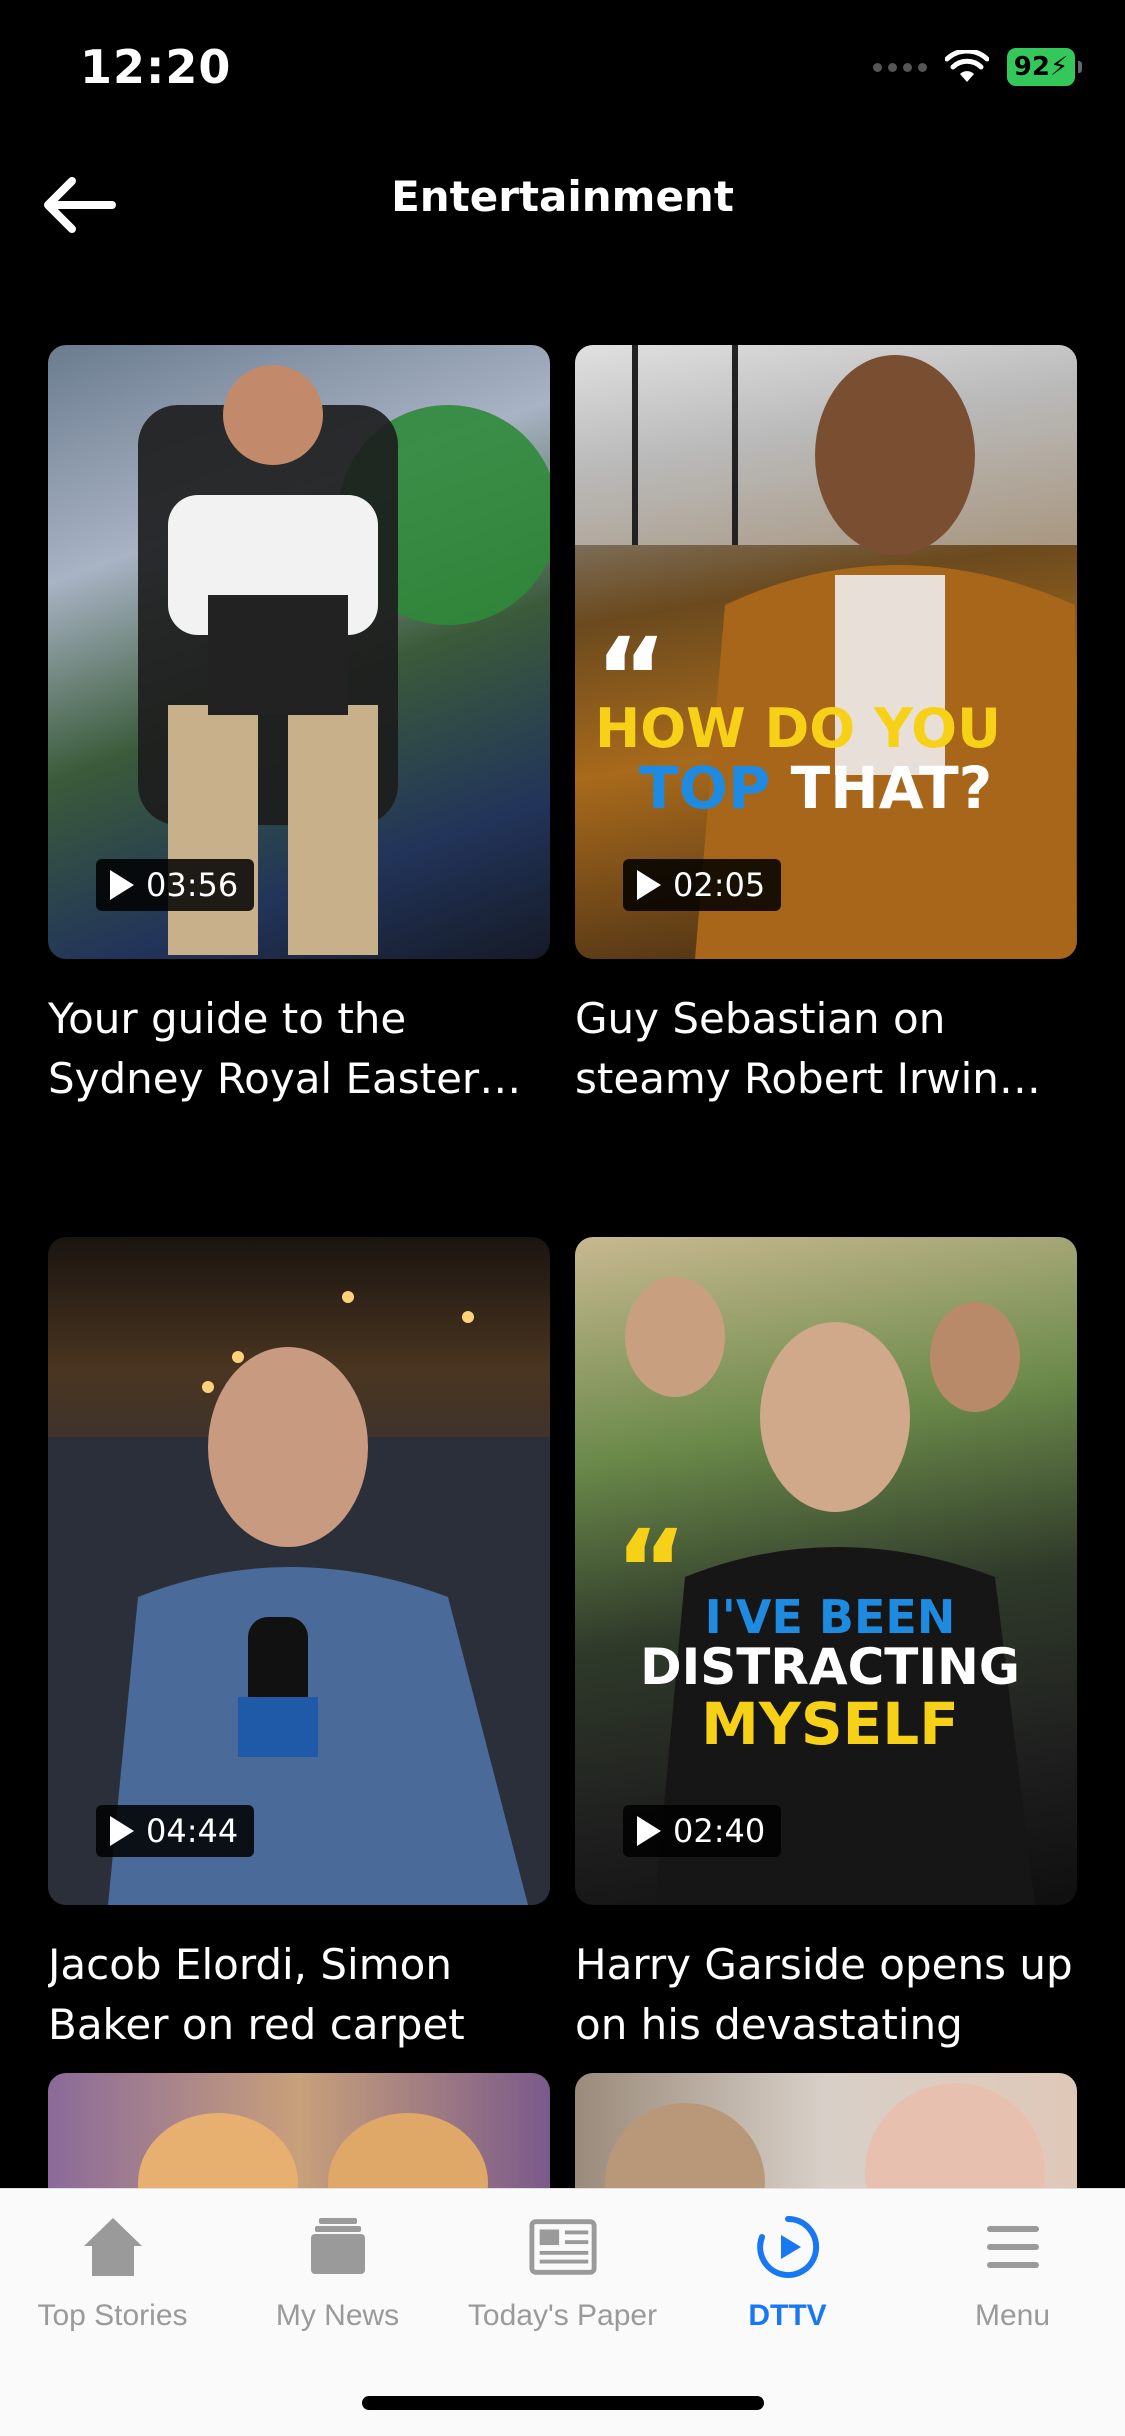 The image size is (1125, 2436). What do you see at coordinates (299, 1571) in the screenshot?
I see `video-thumbnail: 04:44` at bounding box center [299, 1571].